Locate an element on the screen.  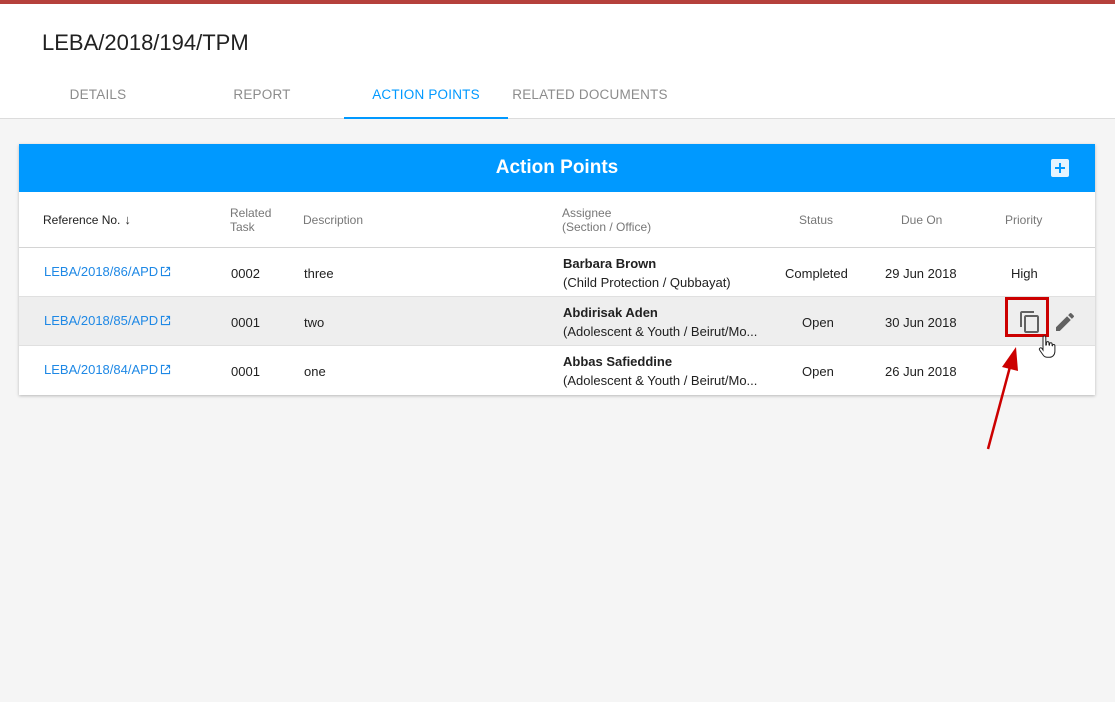
related-task-cell: 0002 is located at coordinates (245, 273).